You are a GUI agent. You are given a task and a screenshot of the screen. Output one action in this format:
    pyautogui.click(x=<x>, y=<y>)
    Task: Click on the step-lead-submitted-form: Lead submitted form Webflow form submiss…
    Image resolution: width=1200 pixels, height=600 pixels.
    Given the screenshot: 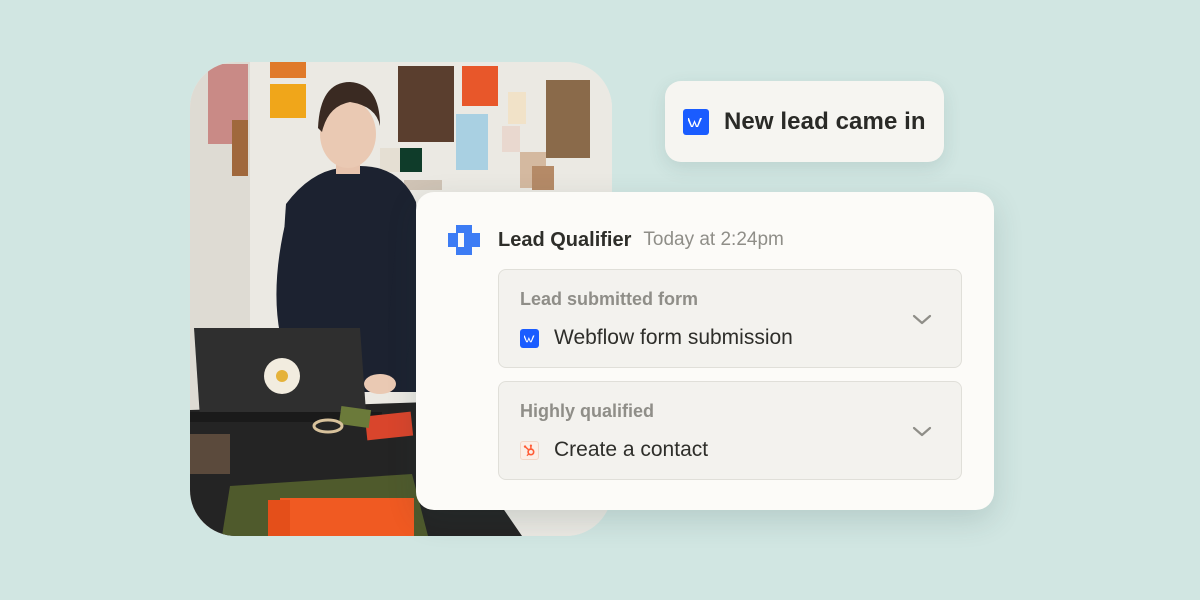 What is the action you would take?
    pyautogui.click(x=730, y=318)
    